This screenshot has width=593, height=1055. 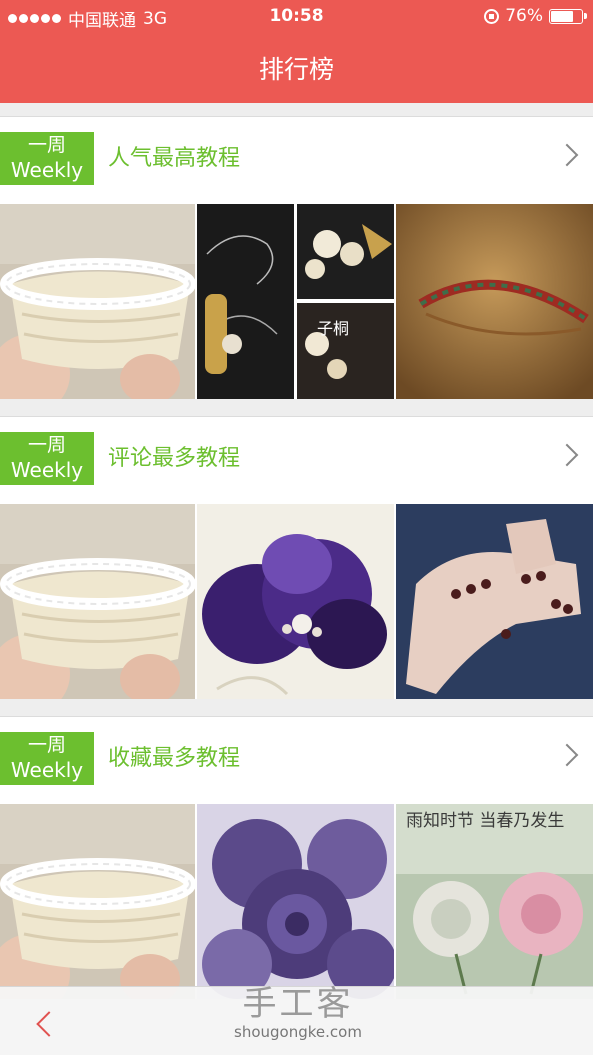 What do you see at coordinates (296, 760) in the screenshot?
I see `section-header-favorites: 一周 Weekly 收藏最多教程` at bounding box center [296, 760].